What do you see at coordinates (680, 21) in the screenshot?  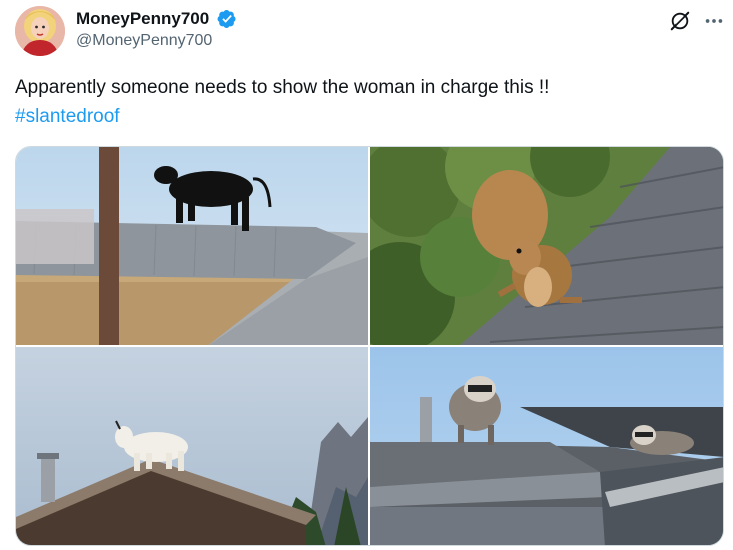 I see `grok-icon` at bounding box center [680, 21].